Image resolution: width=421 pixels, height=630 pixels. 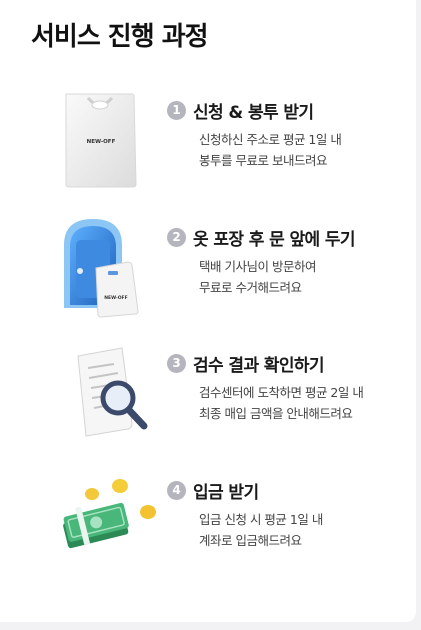 I want to click on door-with-bag-icon: NEW-OFF, so click(x=111, y=268).